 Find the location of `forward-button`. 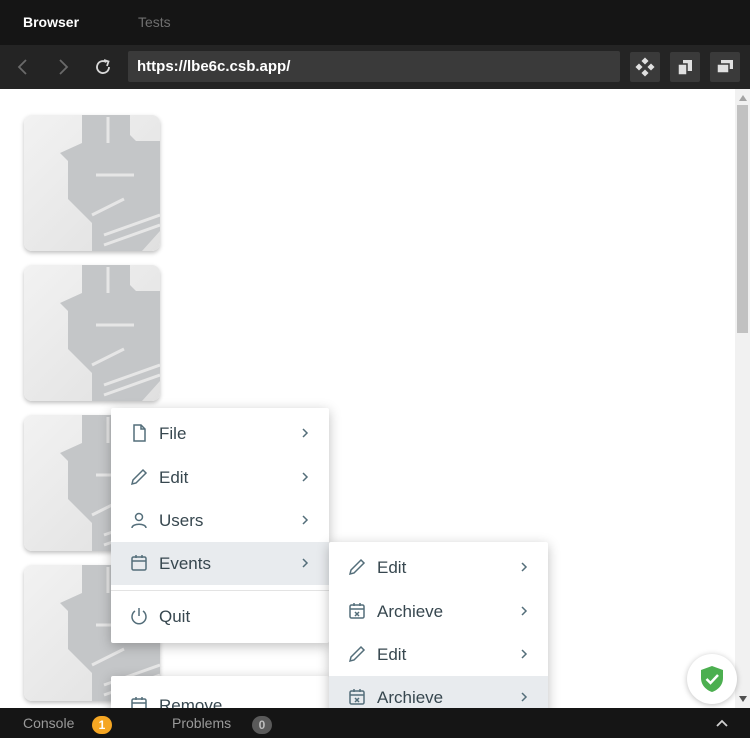

forward-button is located at coordinates (63, 67).